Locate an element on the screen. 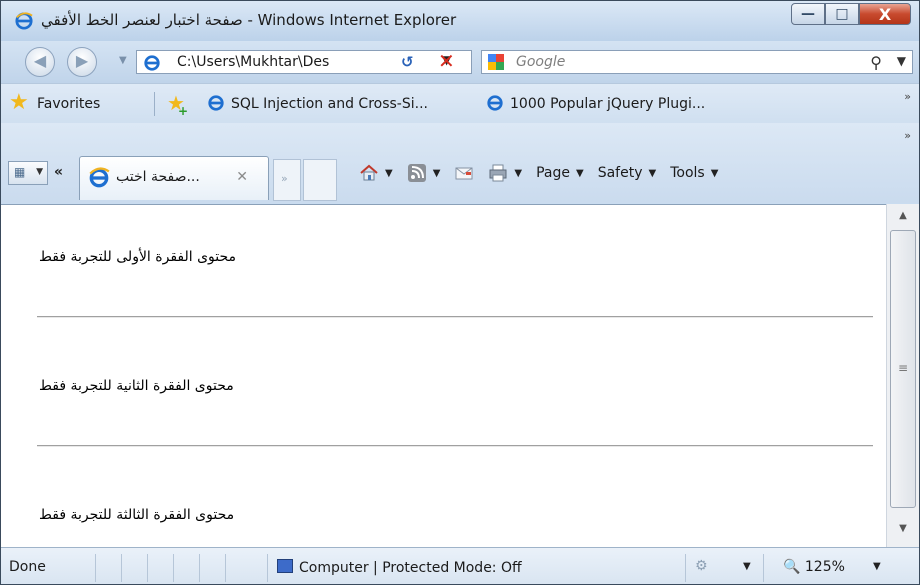 The image size is (922, 587). minimize-button: — is located at coordinates (808, 14).